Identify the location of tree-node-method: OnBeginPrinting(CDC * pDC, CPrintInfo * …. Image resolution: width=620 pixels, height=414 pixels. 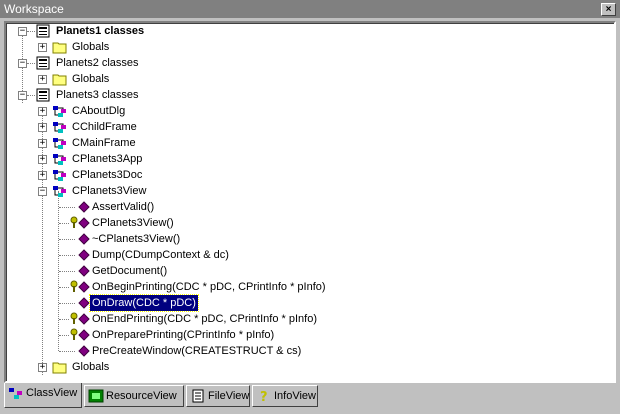
(306, 287).